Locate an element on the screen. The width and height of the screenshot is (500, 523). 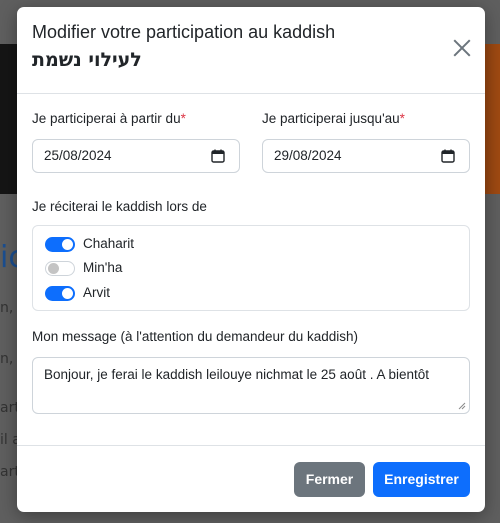
start-date-value: 25/08/2024 is located at coordinates (78, 155).